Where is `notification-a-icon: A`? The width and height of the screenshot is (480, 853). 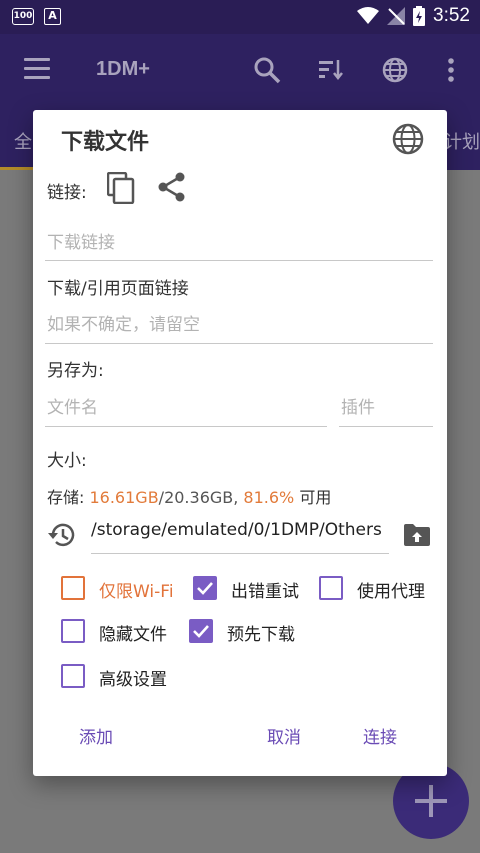
notification-a-icon: A is located at coordinates (52, 16).